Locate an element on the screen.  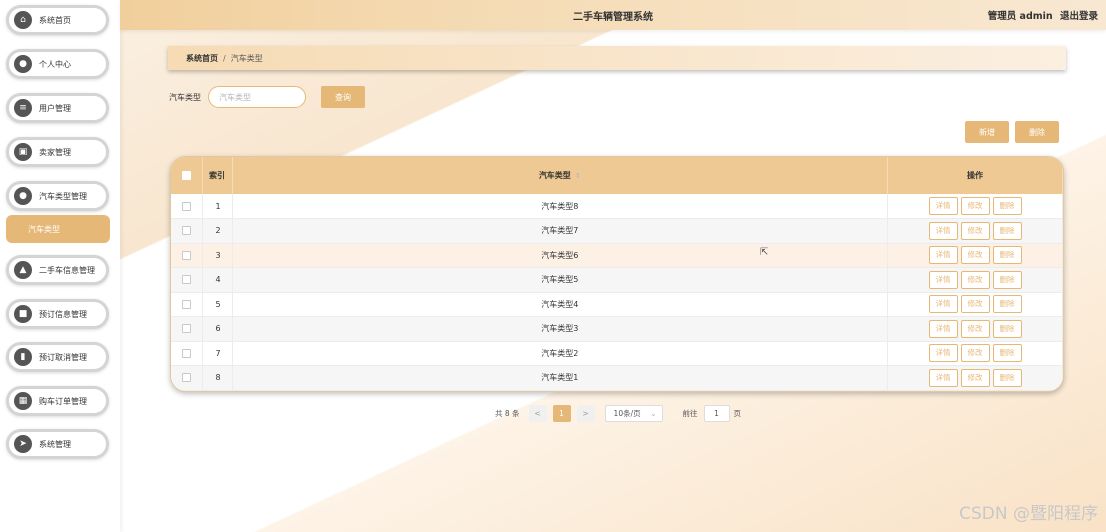
table-row: 2 汽车类型7 详情 修改 删除 is located at coordinates (617, 231).